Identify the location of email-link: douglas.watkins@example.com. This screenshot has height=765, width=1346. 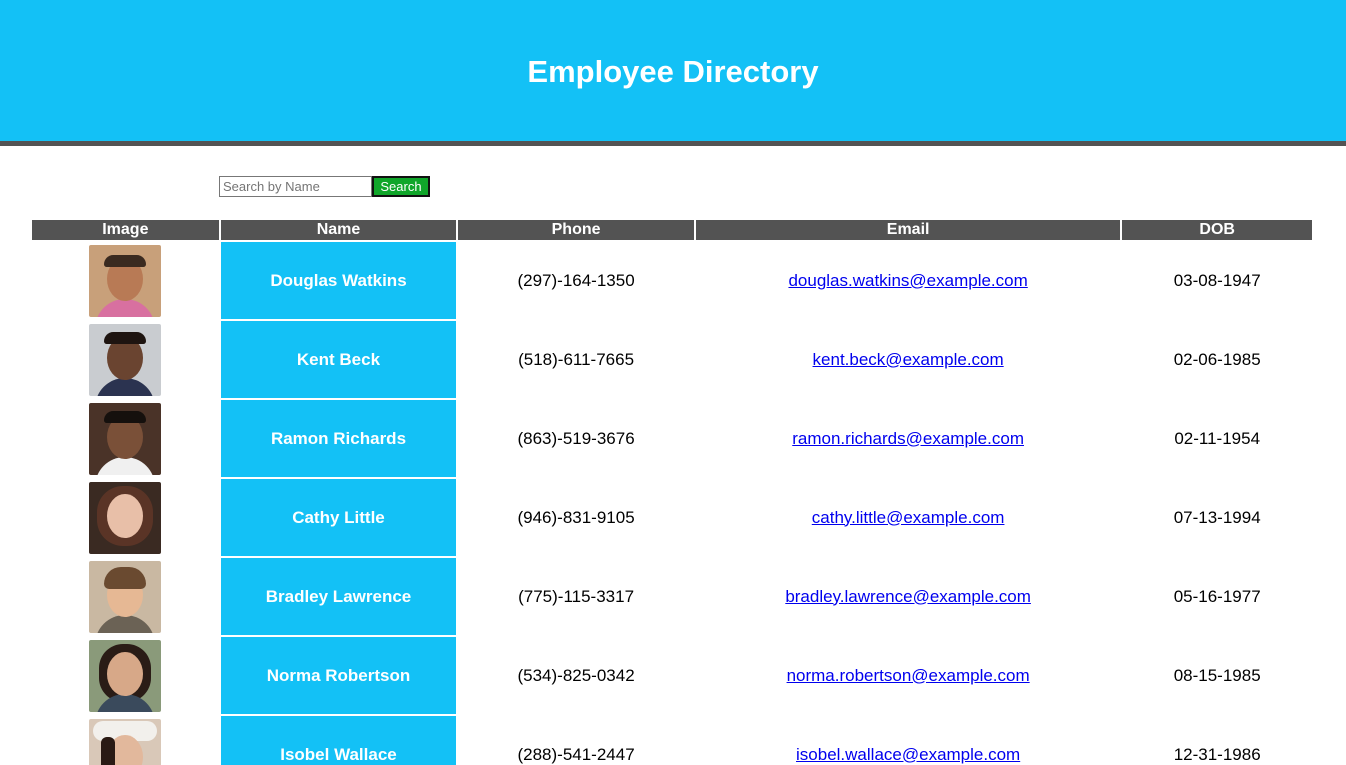
(907, 280).